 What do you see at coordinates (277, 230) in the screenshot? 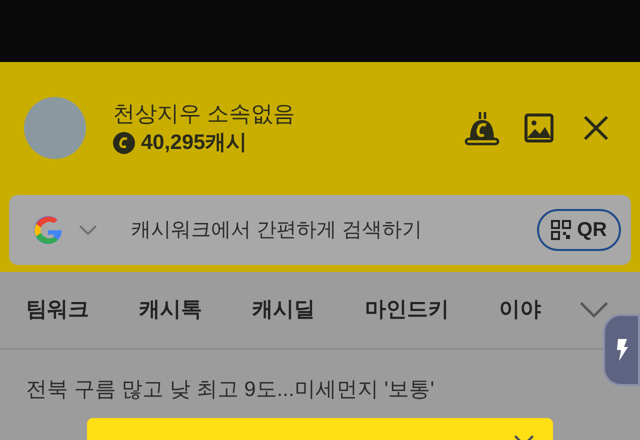
I see `search-placeholder: 캐시워크에서 간편하게 검색하기` at bounding box center [277, 230].